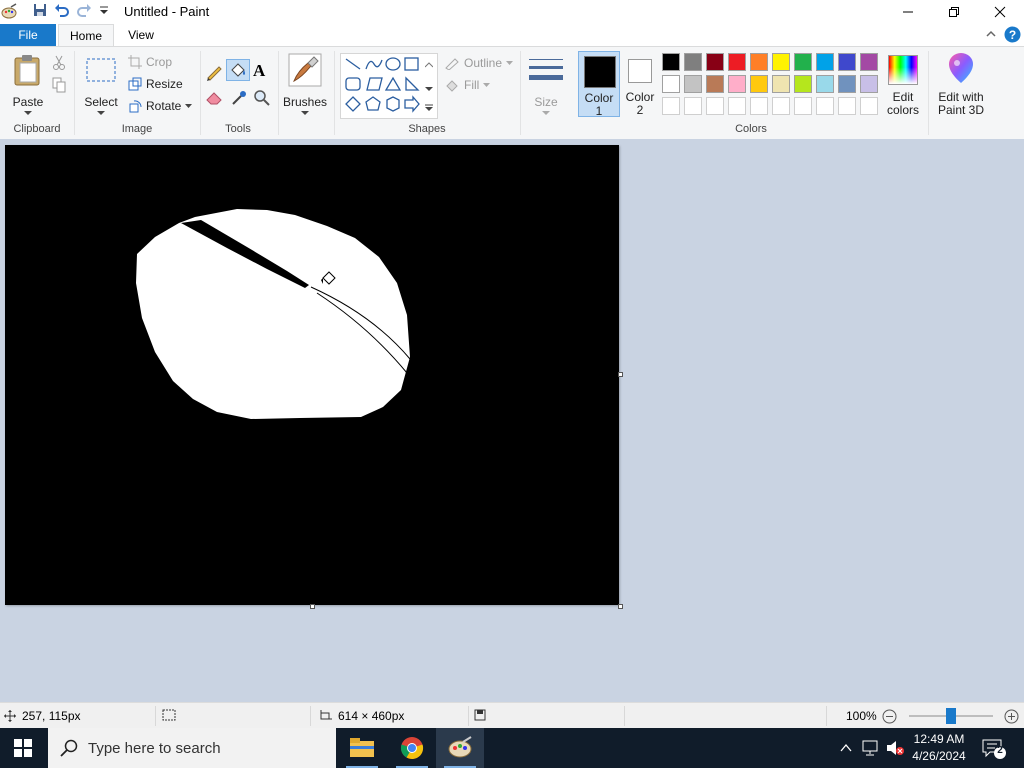 The image size is (1024, 768). Describe the element at coordinates (28, 35) in the screenshot. I see `tab-file: File` at that location.